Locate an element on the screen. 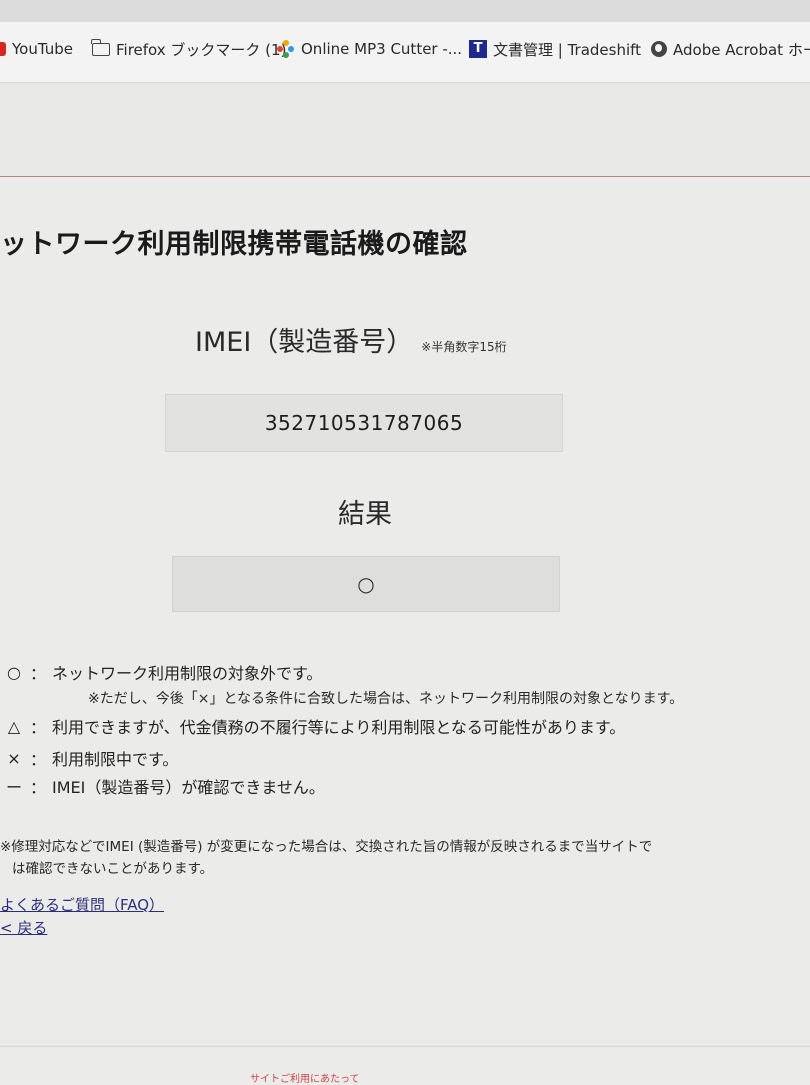  imei-field: 352710531787065 is located at coordinates (364, 423).